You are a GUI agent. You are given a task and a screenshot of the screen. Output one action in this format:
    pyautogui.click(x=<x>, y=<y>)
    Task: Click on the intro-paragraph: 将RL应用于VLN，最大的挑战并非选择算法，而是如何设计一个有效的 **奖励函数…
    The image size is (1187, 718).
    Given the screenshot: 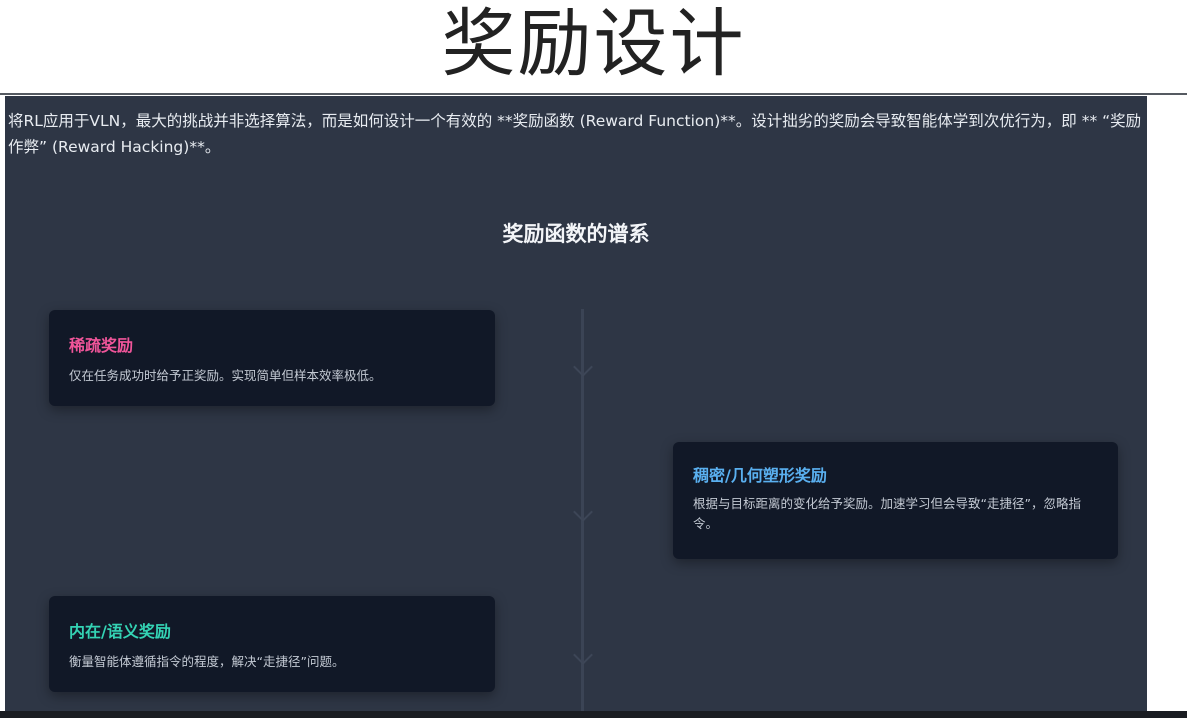 What is the action you would take?
    pyautogui.click(x=575, y=134)
    